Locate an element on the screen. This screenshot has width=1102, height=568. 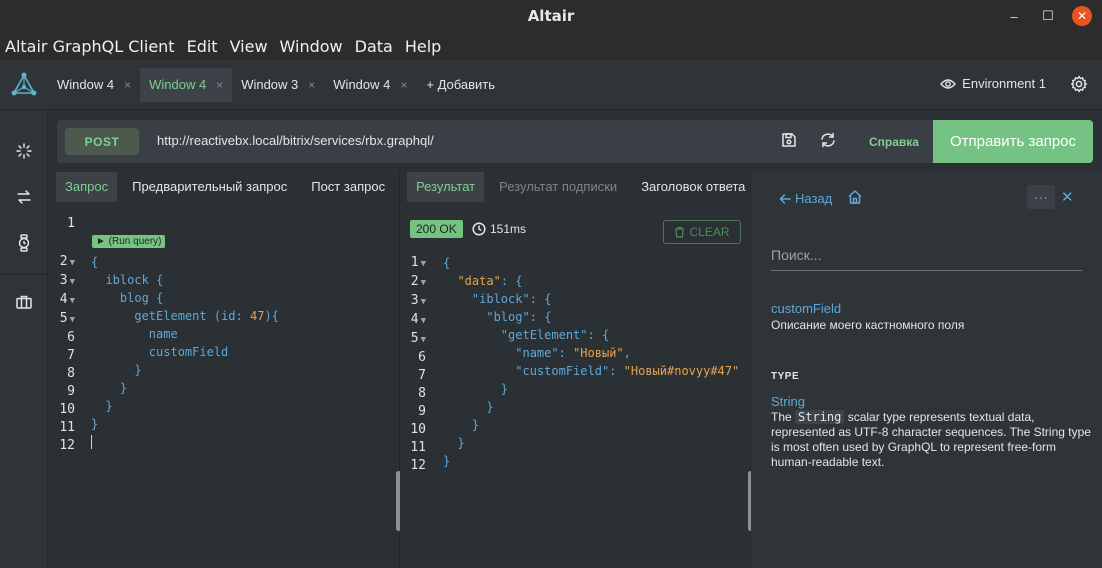
altair-logo-icon is located at coordinates (24, 85).